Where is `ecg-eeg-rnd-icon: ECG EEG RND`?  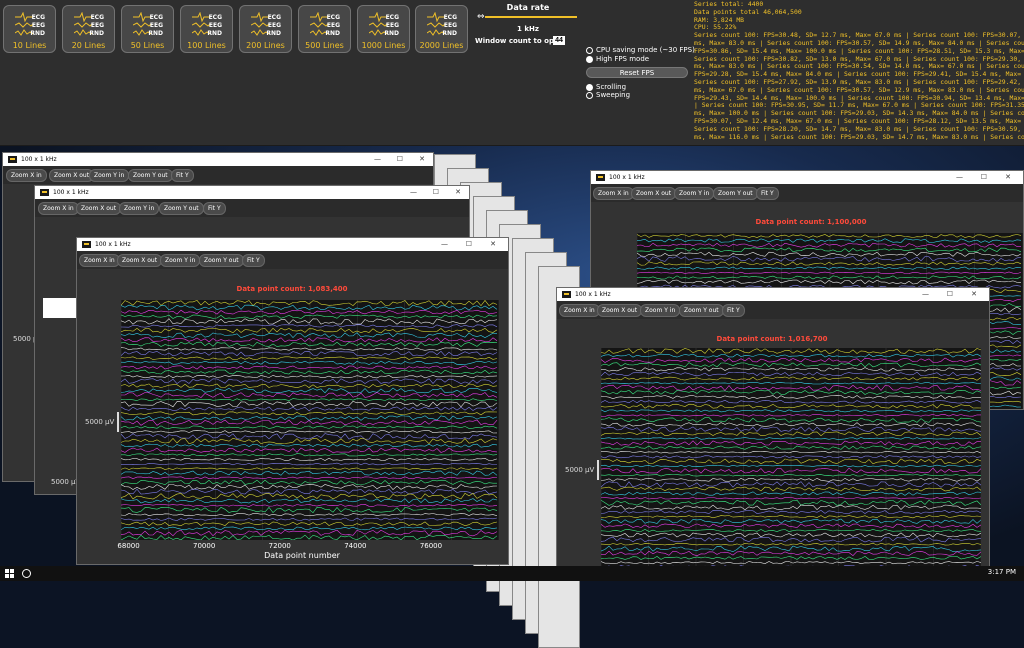
ecg-eeg-rnd-icon: ECG EEG RND is located at coordinates (267, 26).